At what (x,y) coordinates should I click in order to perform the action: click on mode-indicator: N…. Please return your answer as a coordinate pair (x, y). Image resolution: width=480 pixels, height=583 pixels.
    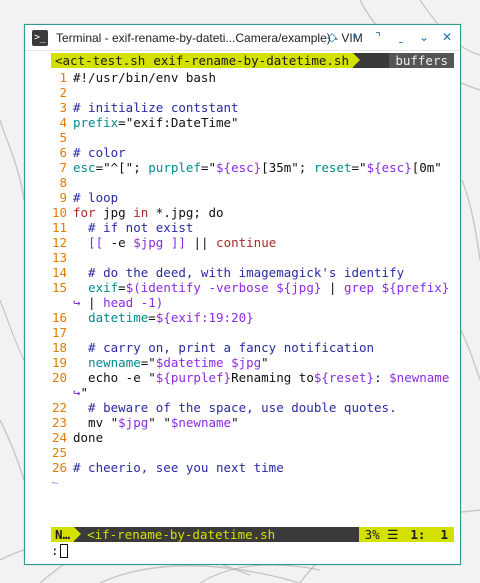
    Looking at the image, I should click on (63, 534).